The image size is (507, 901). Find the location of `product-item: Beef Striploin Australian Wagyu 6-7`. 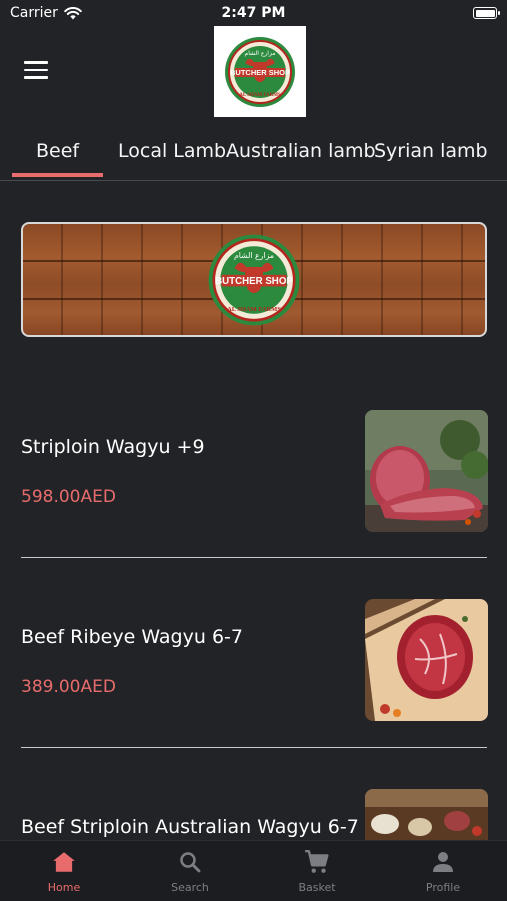

product-item: Beef Striploin Australian Wagyu 6-7 is located at coordinates (253, 810).